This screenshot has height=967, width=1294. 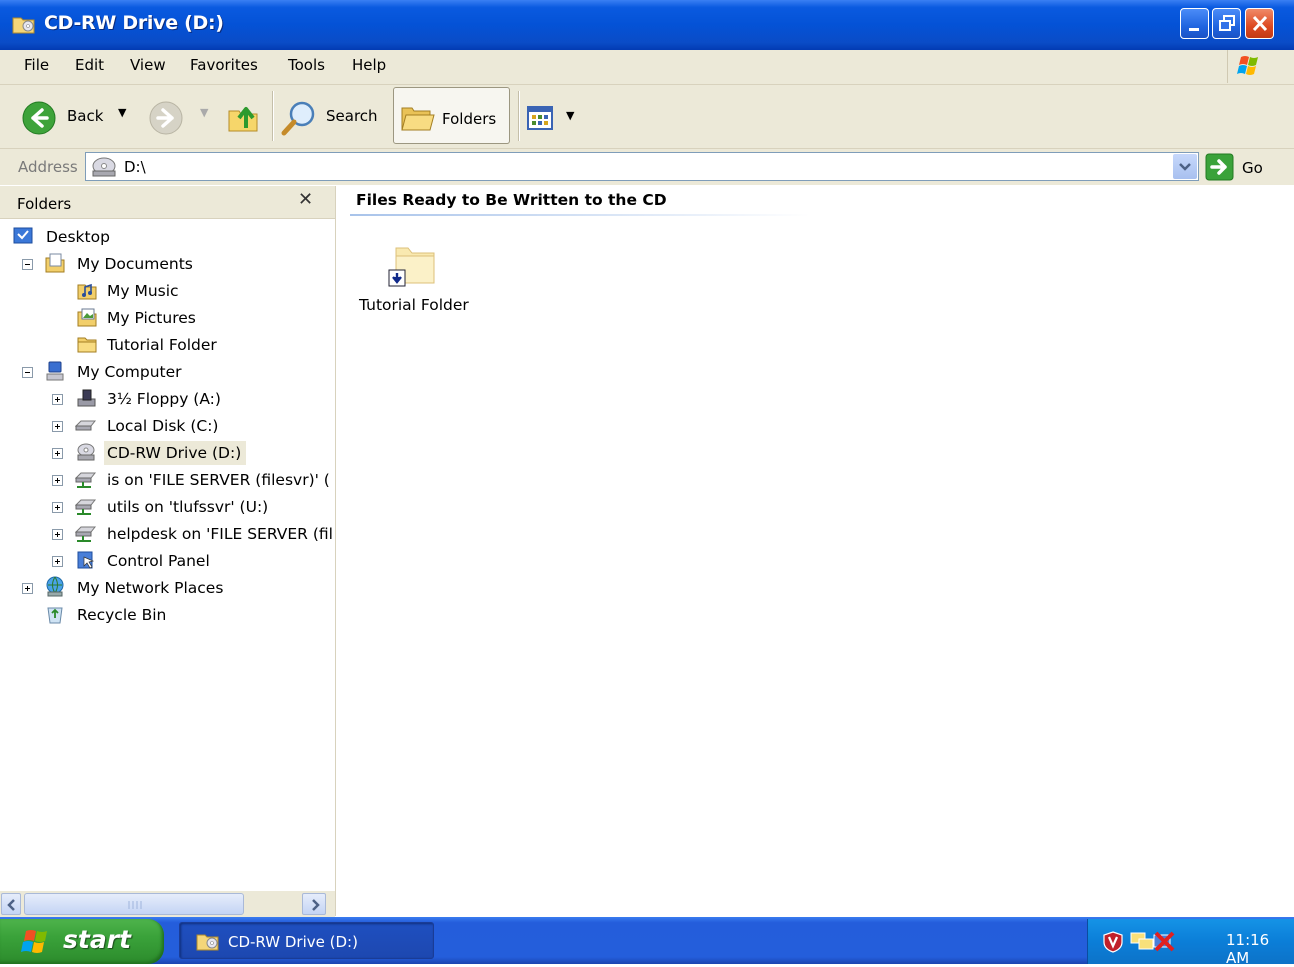 I want to click on folder-pending-icon, so click(x=411, y=267).